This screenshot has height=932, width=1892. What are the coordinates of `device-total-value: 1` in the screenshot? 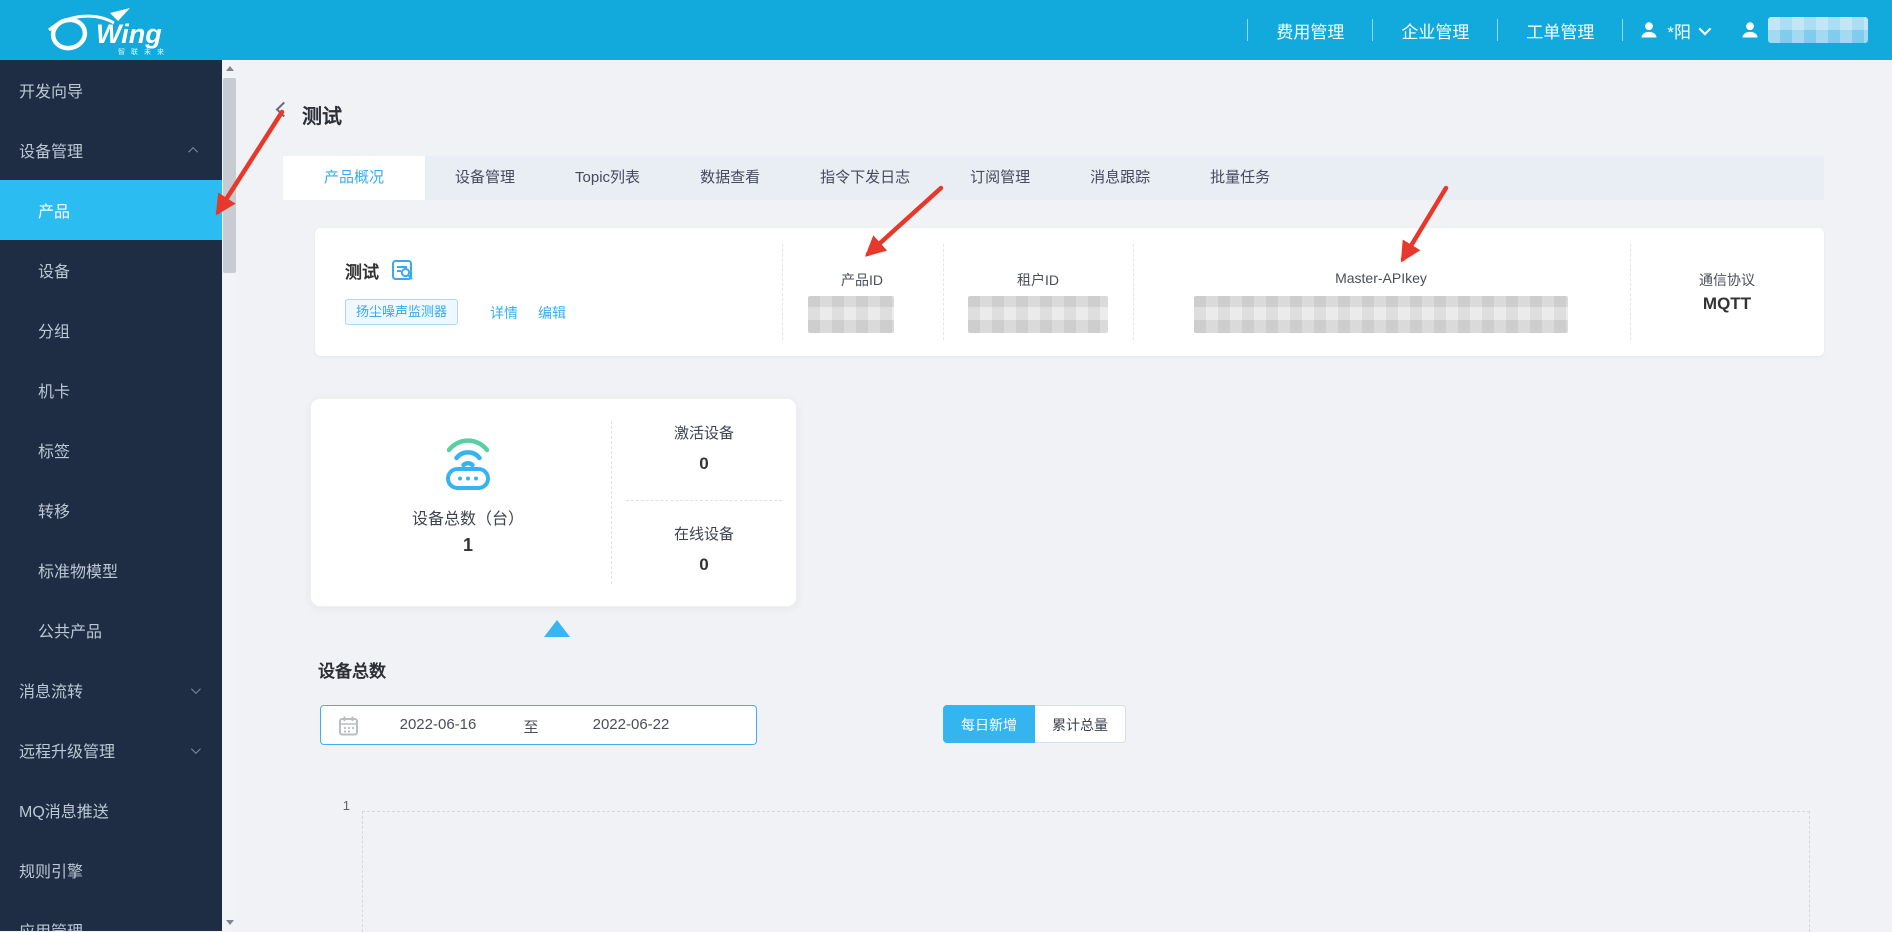 It's located at (467, 545).